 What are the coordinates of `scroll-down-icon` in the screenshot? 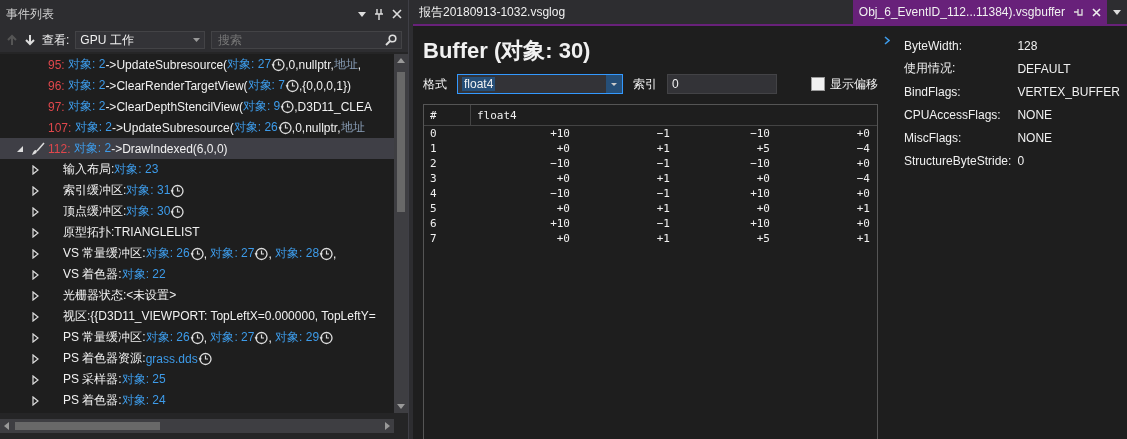 It's located at (401, 406).